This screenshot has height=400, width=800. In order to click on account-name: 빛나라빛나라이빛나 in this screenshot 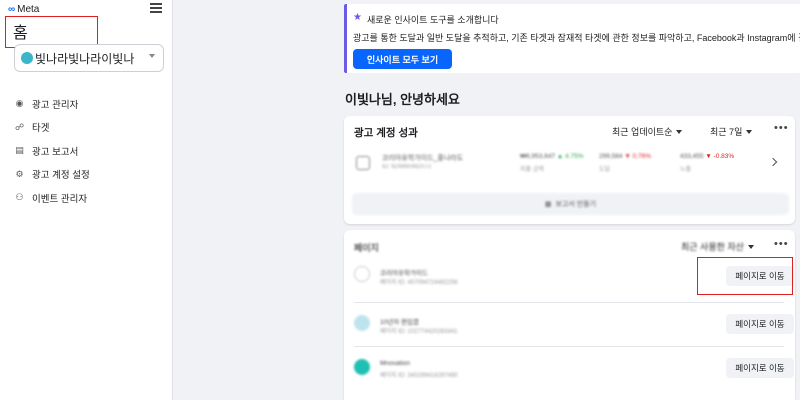, I will do `click(85, 58)`.